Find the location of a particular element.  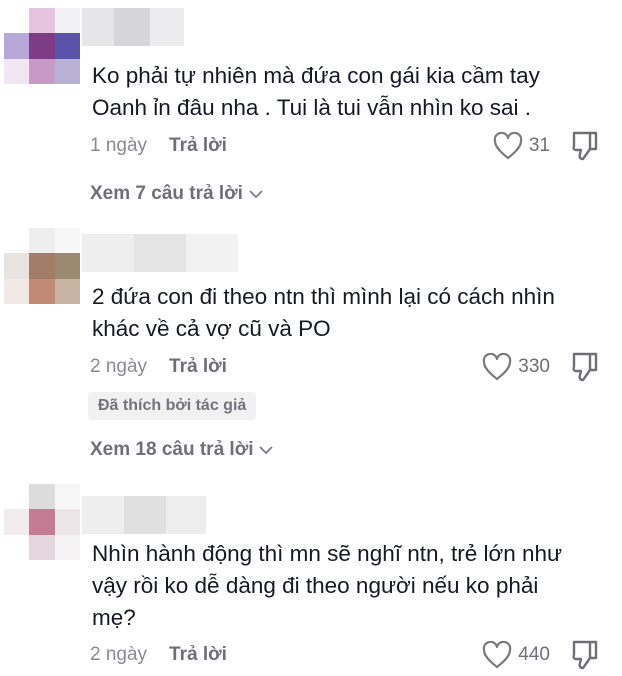

like-count: 330 is located at coordinates (534, 366).